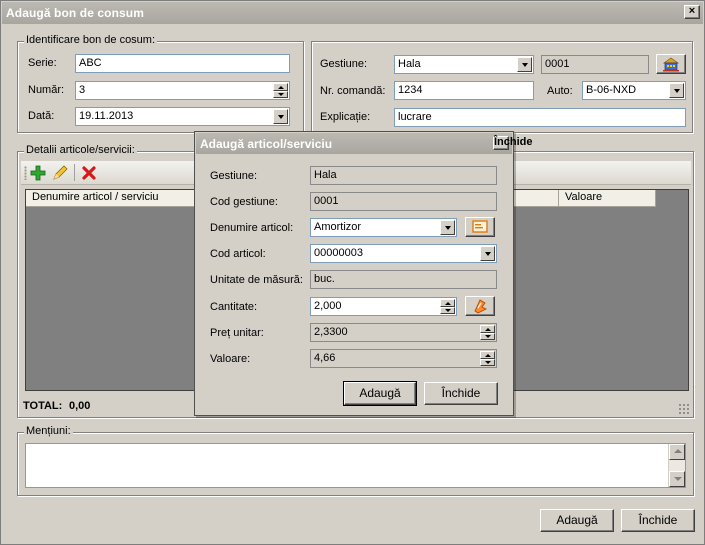 This screenshot has height=545, width=705. What do you see at coordinates (487, 332) in the screenshot?
I see `dlg-pret-spinner` at bounding box center [487, 332].